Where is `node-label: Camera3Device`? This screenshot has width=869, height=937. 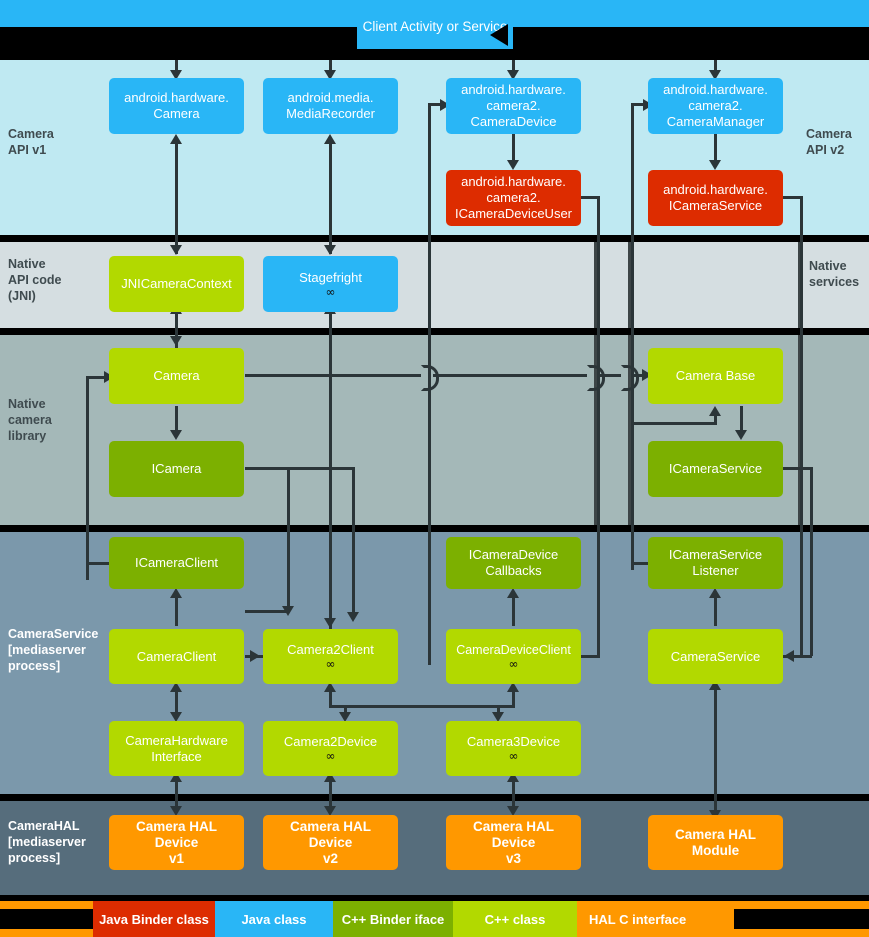 node-label: Camera3Device is located at coordinates (513, 741).